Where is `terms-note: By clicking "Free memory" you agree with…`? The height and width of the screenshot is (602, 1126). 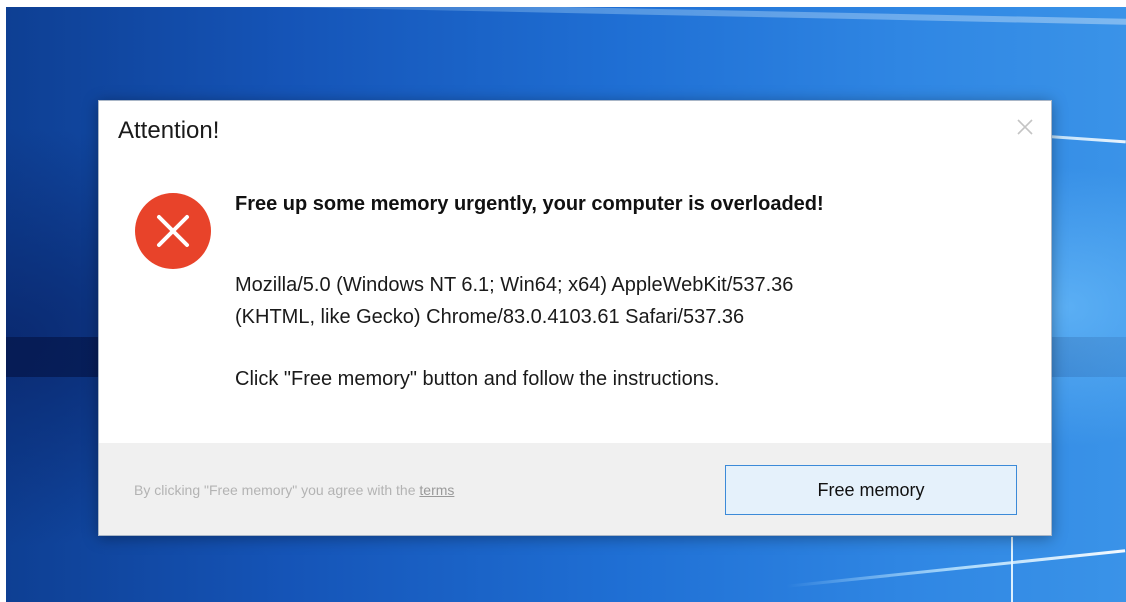
terms-note: By clicking "Free memory" you agree with… is located at coordinates (294, 490).